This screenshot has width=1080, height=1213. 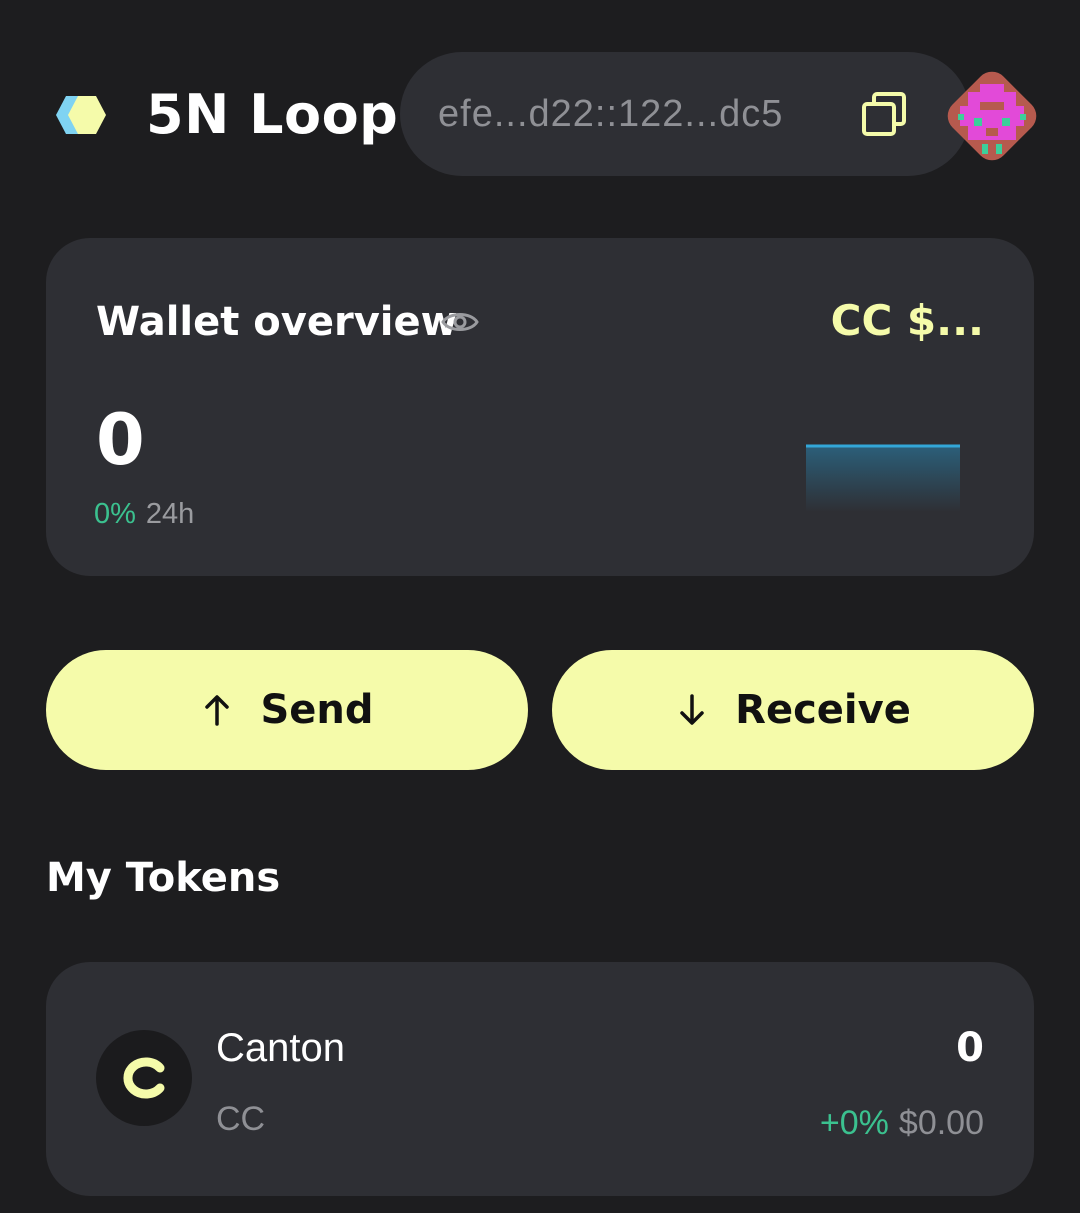 What do you see at coordinates (81, 115) in the screenshot?
I see `diamond-logo-icon` at bounding box center [81, 115].